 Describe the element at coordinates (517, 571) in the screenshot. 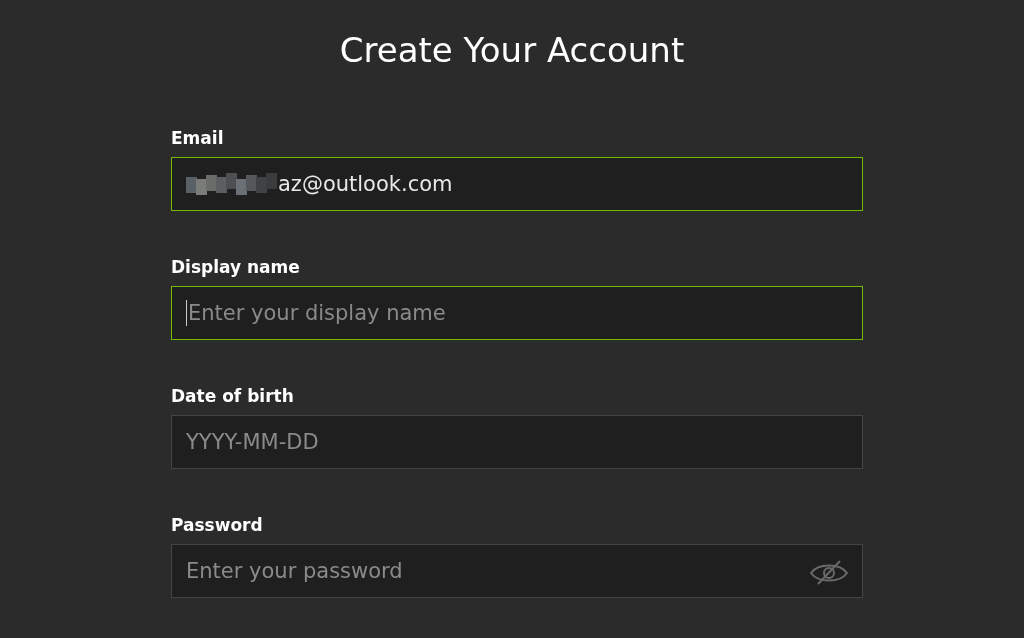

I see `password-field: Enter your password` at that location.